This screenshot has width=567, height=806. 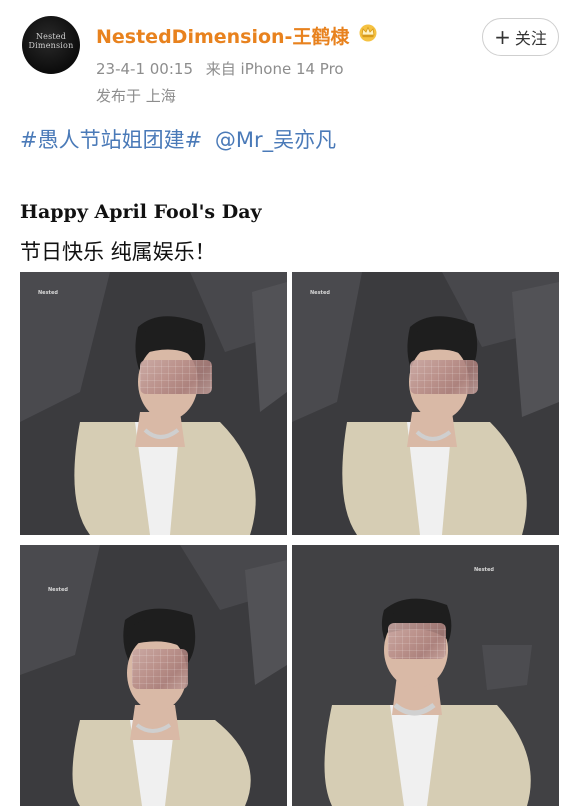 What do you see at coordinates (274, 69) in the screenshot?
I see `post-source: 来自 iPhone 14 Pro` at bounding box center [274, 69].